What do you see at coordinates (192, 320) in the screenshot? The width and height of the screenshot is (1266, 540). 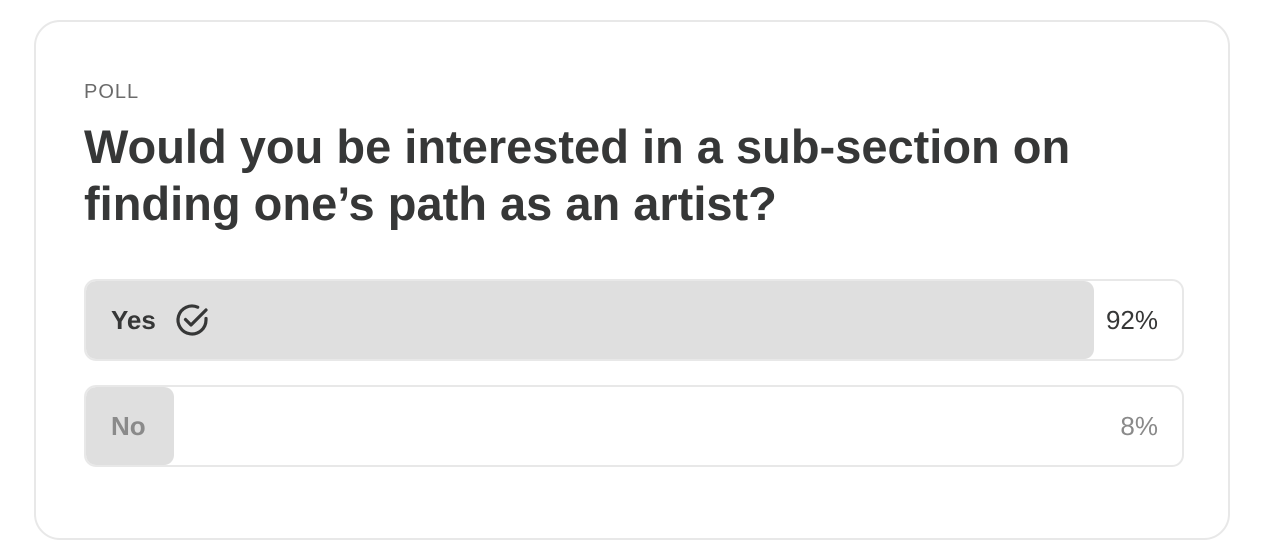 I see `check-circle-icon` at bounding box center [192, 320].